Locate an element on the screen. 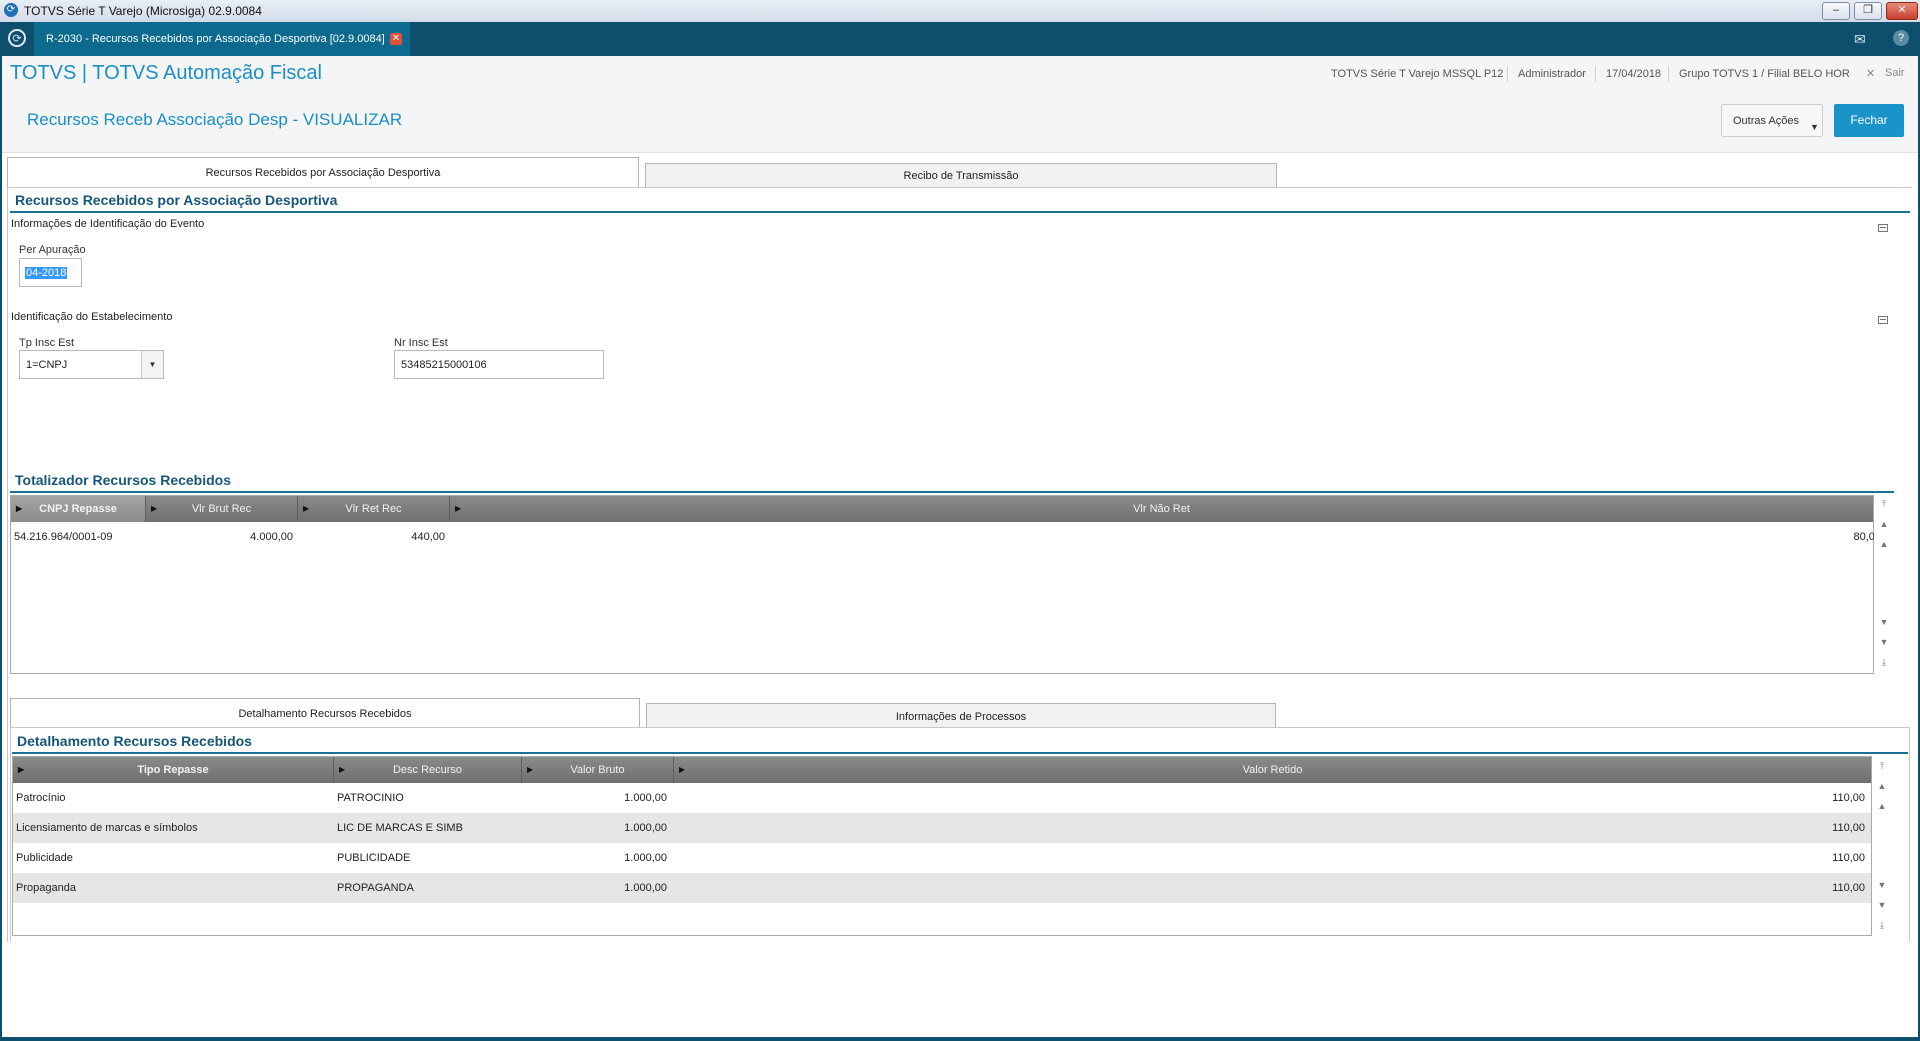 This screenshot has width=1920, height=1041. close-window-button: ✕ is located at coordinates (1902, 11).